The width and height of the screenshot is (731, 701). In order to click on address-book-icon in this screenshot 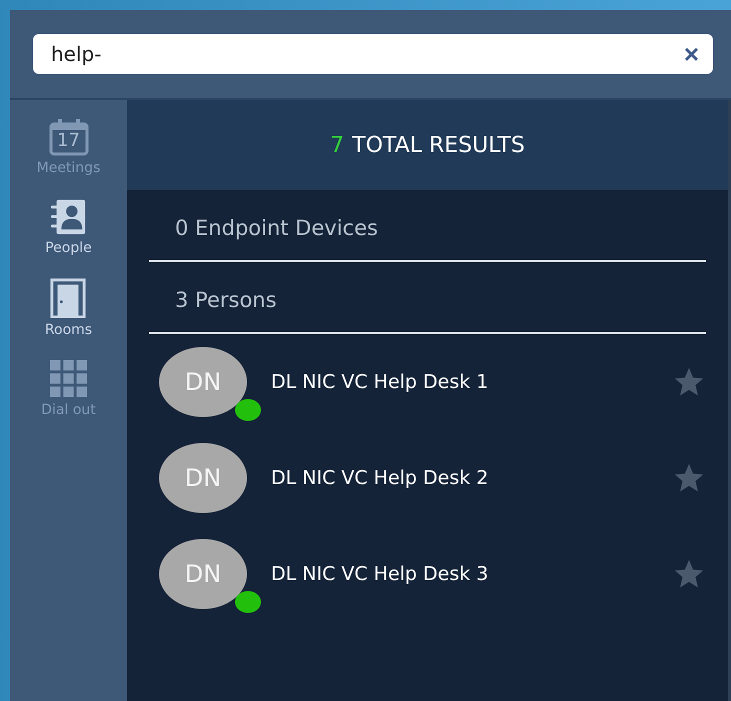, I will do `click(68, 217)`.